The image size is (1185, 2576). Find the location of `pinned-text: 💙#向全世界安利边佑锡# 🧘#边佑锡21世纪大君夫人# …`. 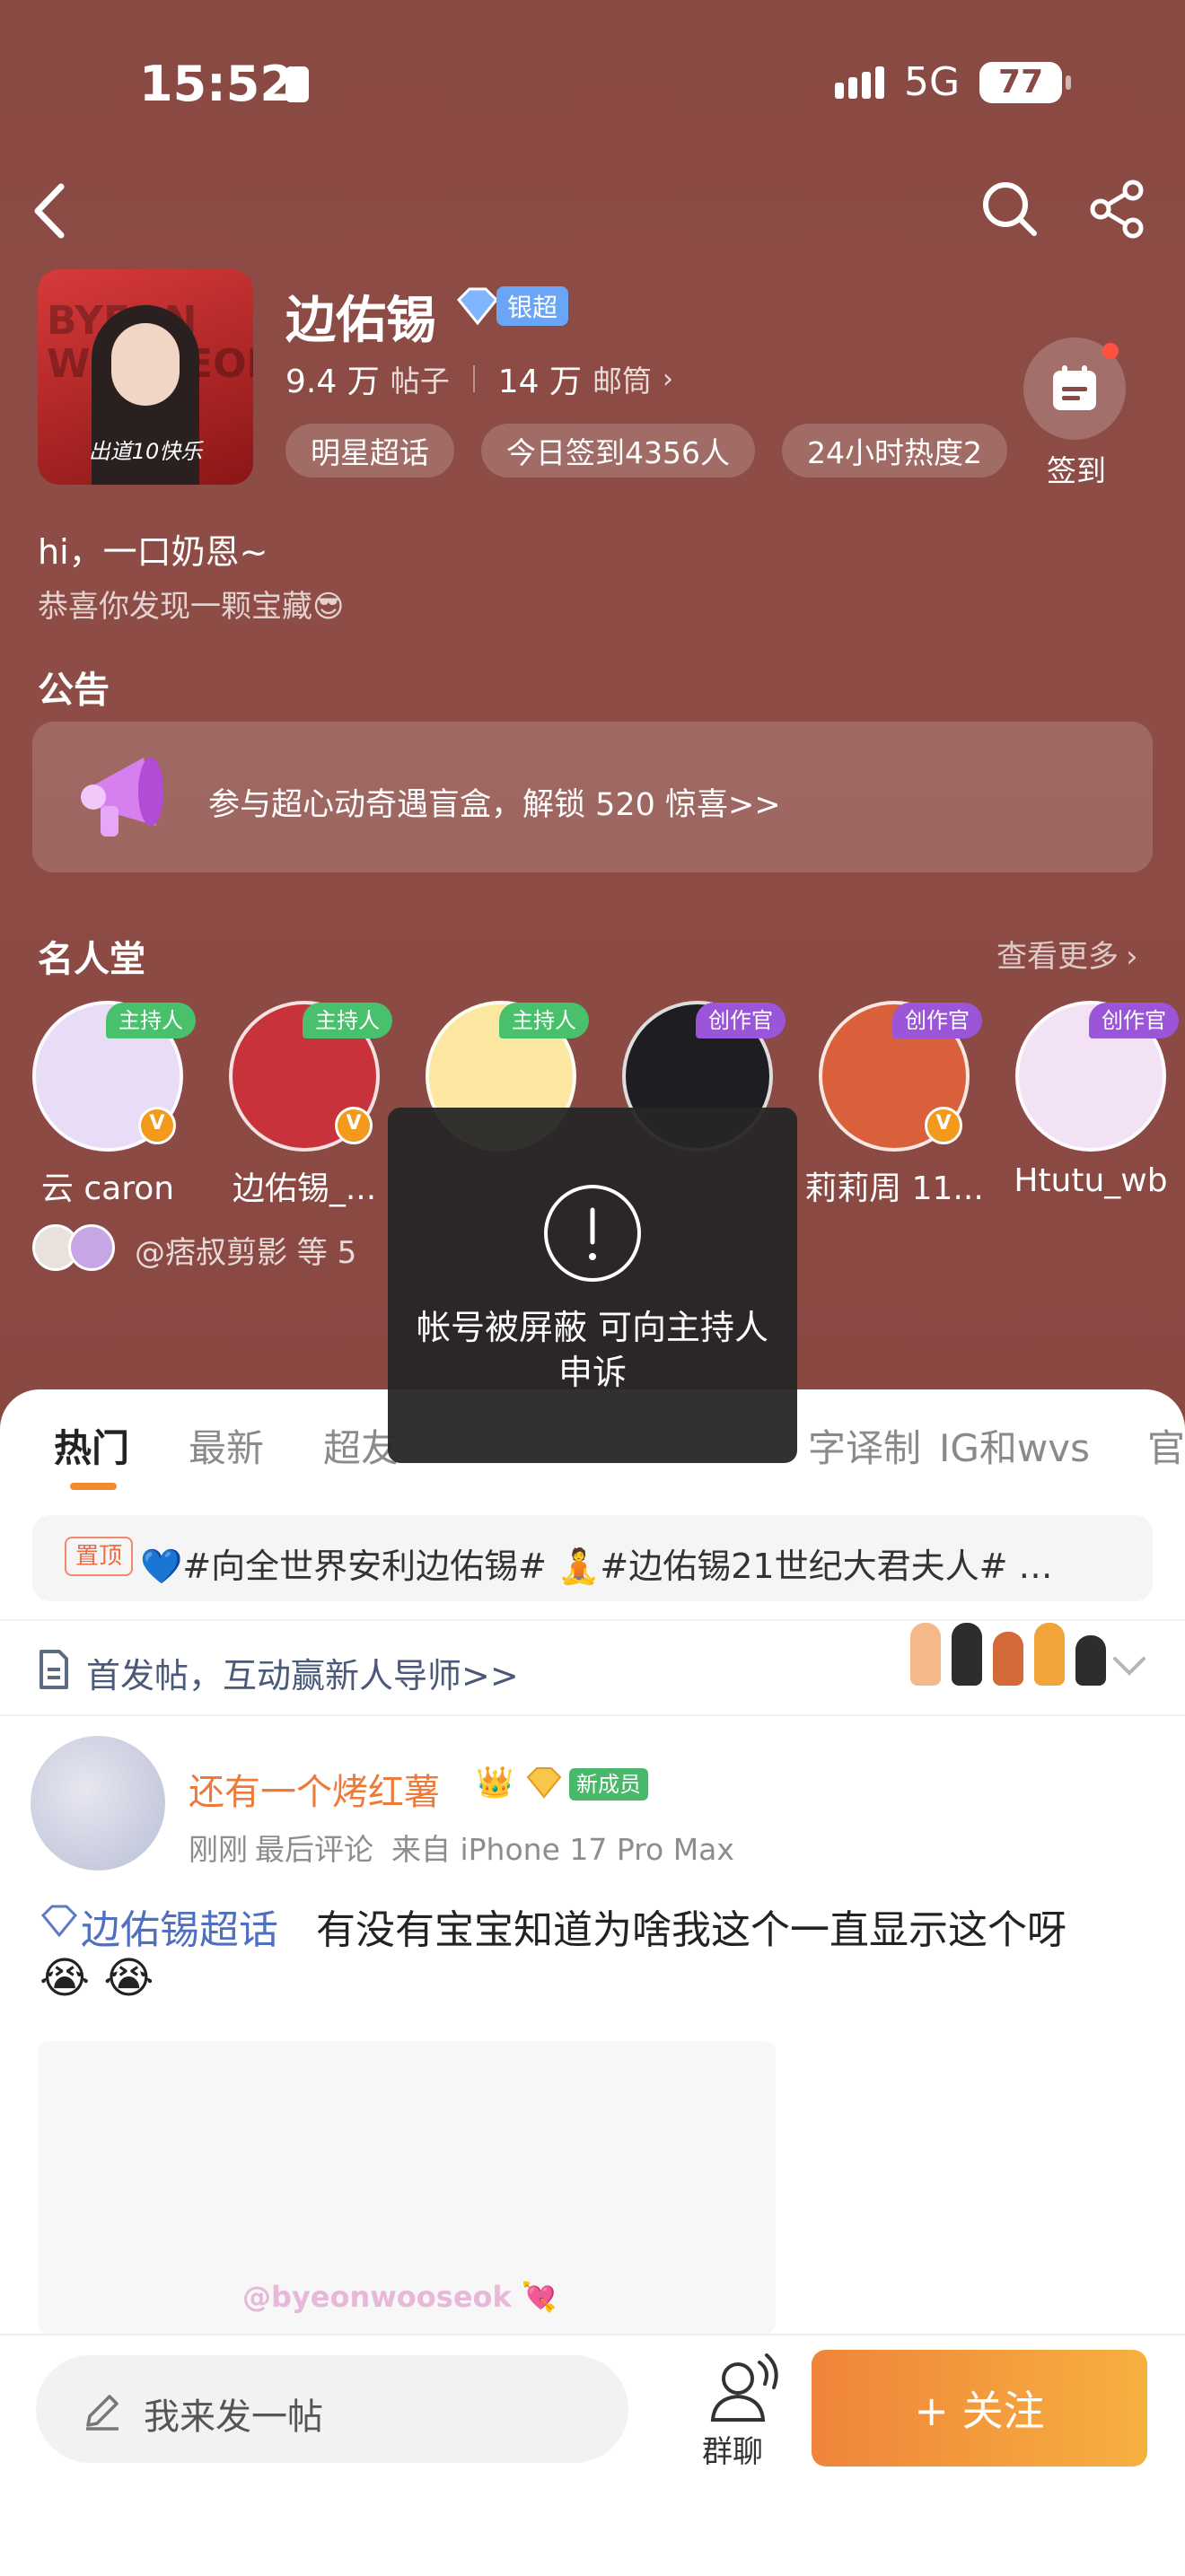

pinned-text: 💙#向全世界安利边佑锡# 🧘#边佑锡21世纪大君夫人# … is located at coordinates (634, 1563).